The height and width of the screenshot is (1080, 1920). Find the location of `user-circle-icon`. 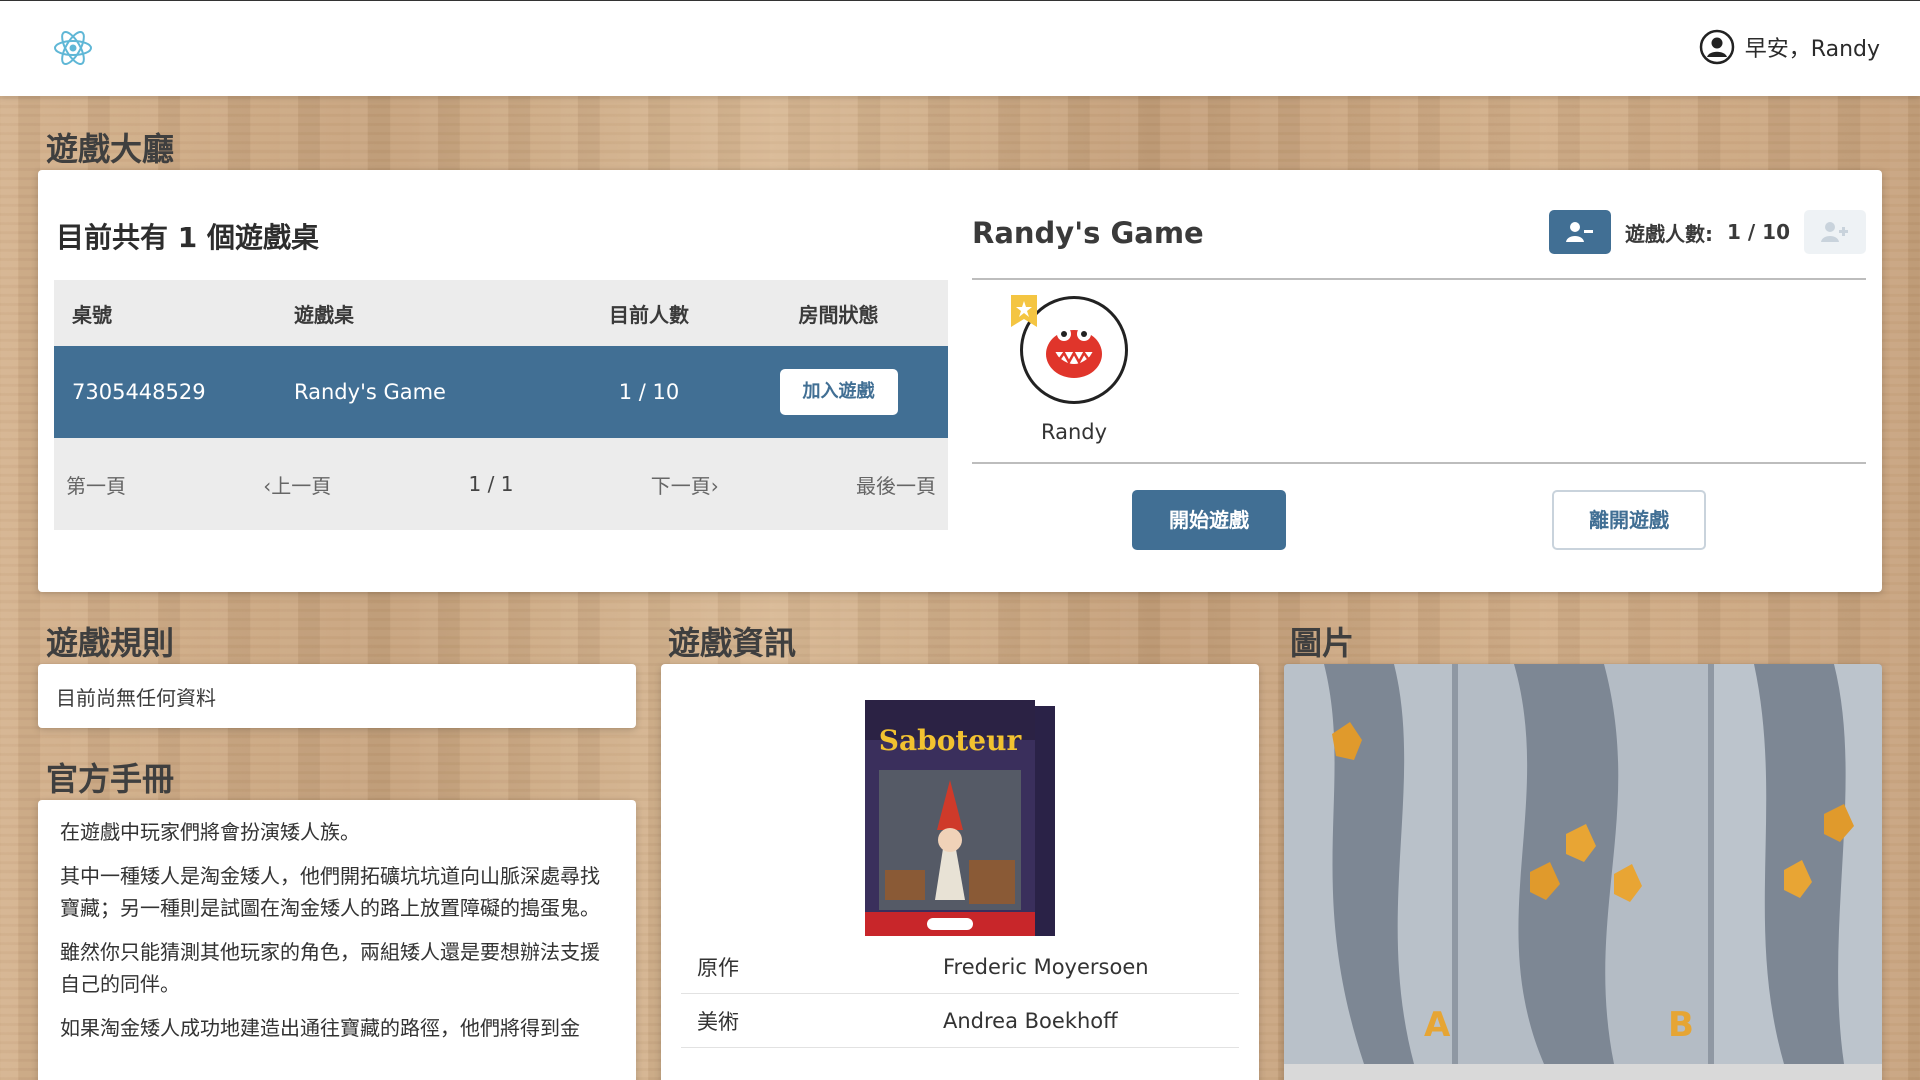

user-circle-icon is located at coordinates (1717, 47).